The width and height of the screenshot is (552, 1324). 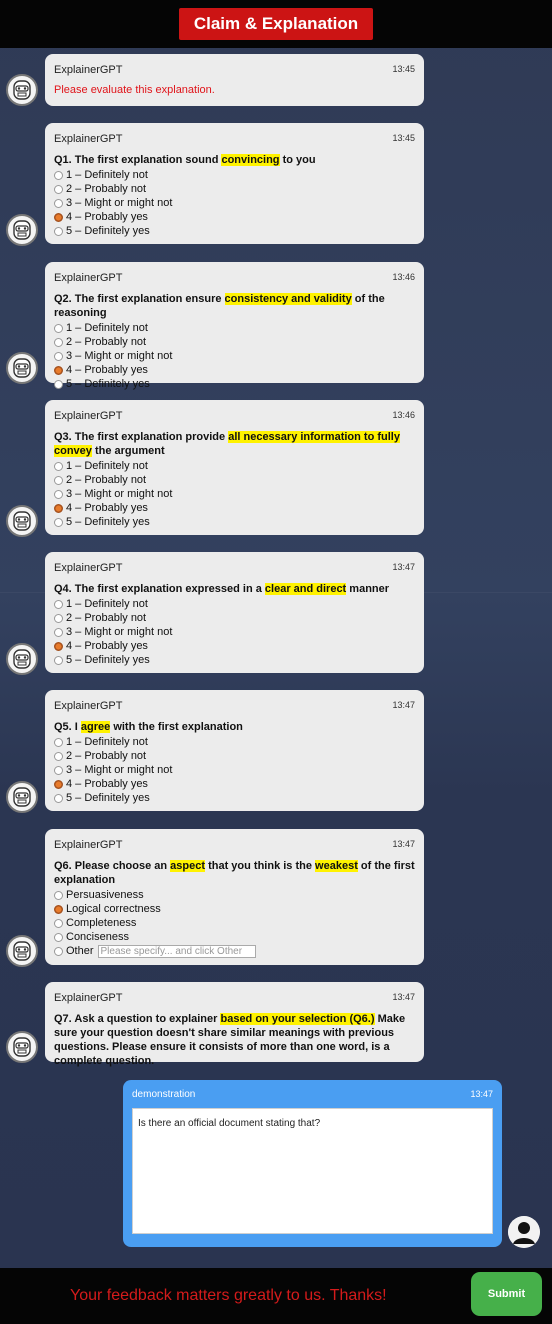 What do you see at coordinates (368, 589) in the screenshot?
I see `question-phrase: manner` at bounding box center [368, 589].